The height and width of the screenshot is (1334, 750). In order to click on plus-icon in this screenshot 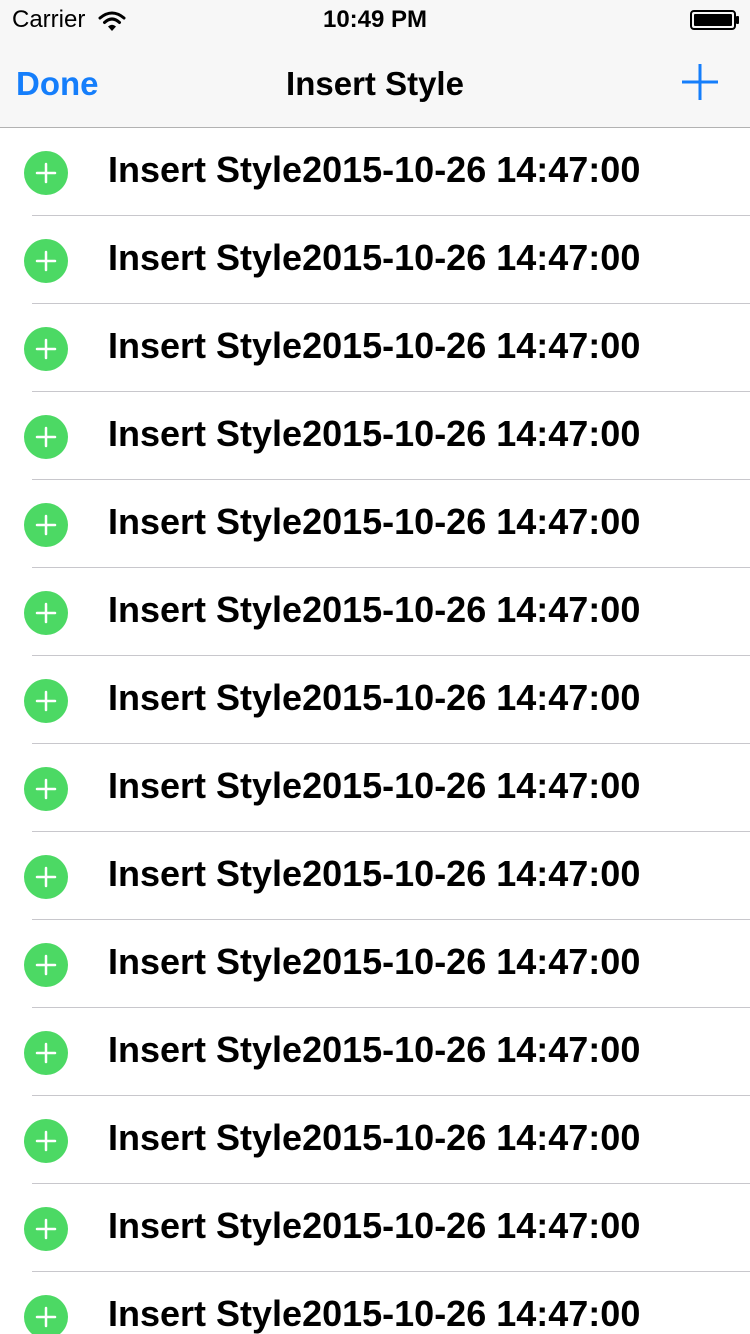, I will do `click(700, 82)`.